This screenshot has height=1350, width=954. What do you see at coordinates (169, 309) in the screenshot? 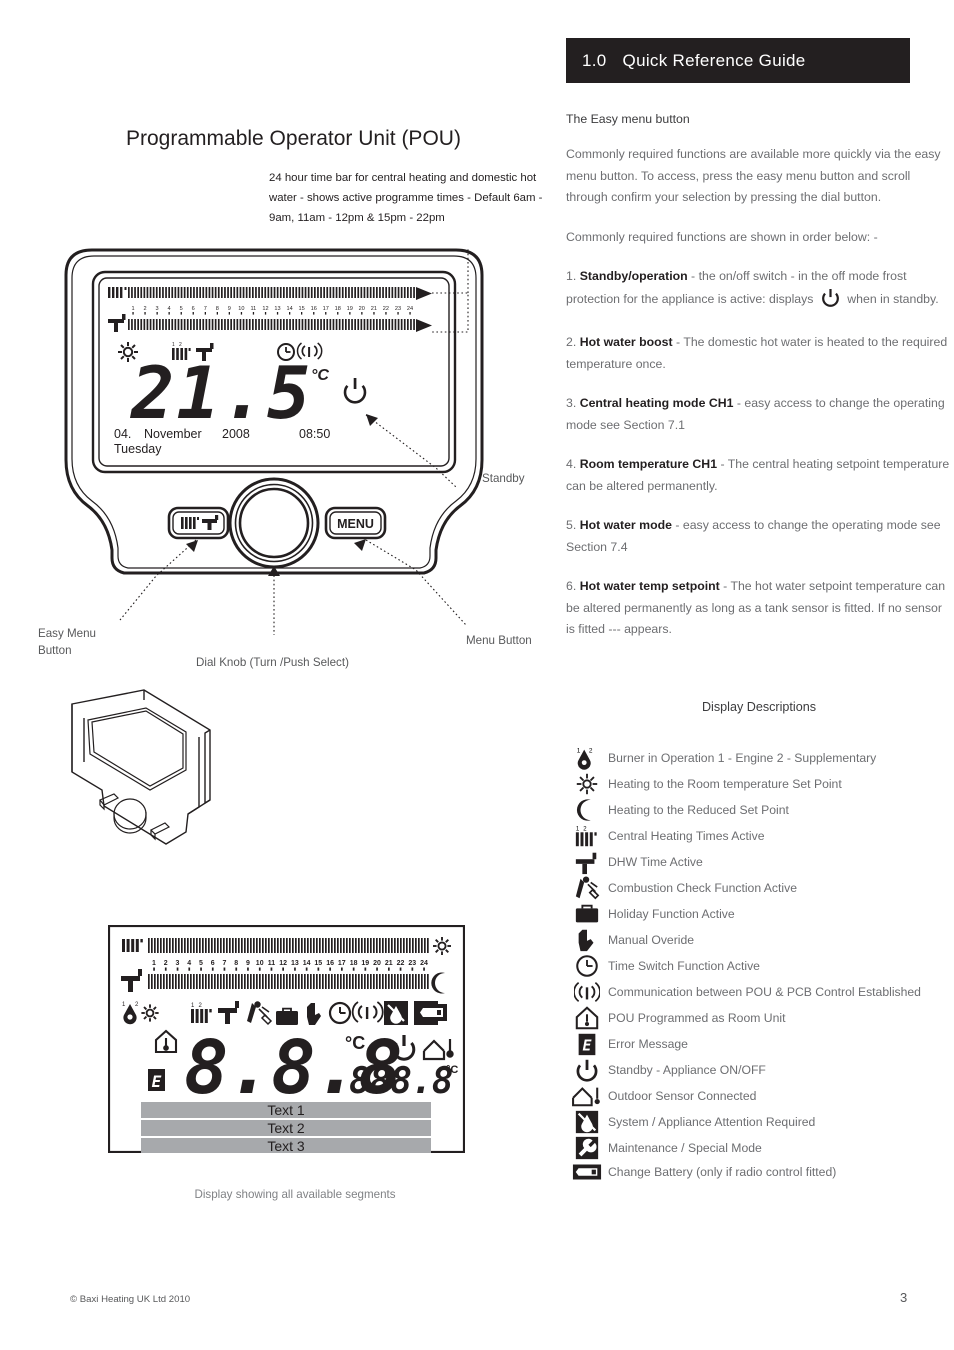
I see `svg-text: 4` at bounding box center [169, 309].